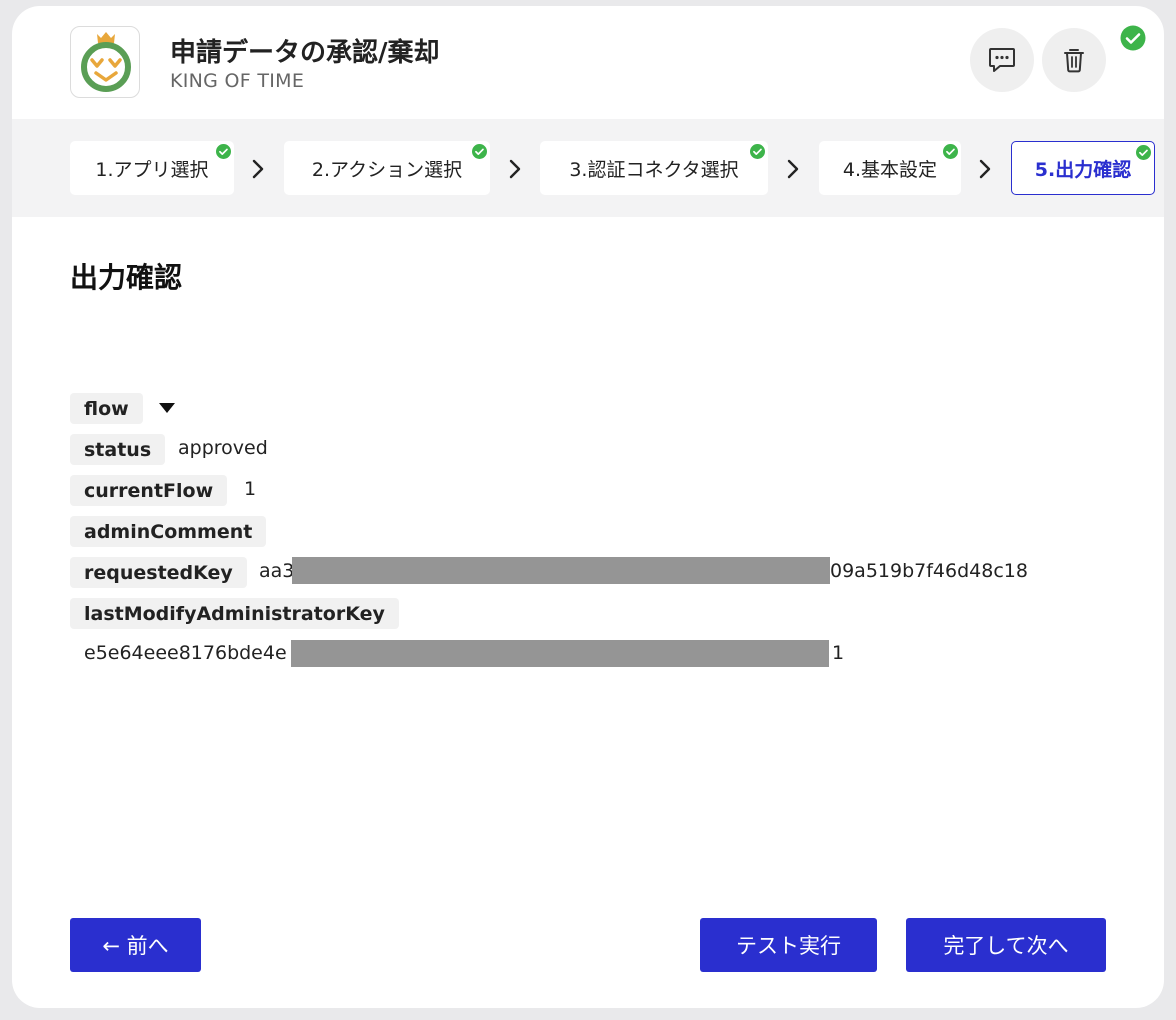 The height and width of the screenshot is (1020, 1176). Describe the element at coordinates (135, 945) in the screenshot. I see `back-button: ← 前へ` at that location.